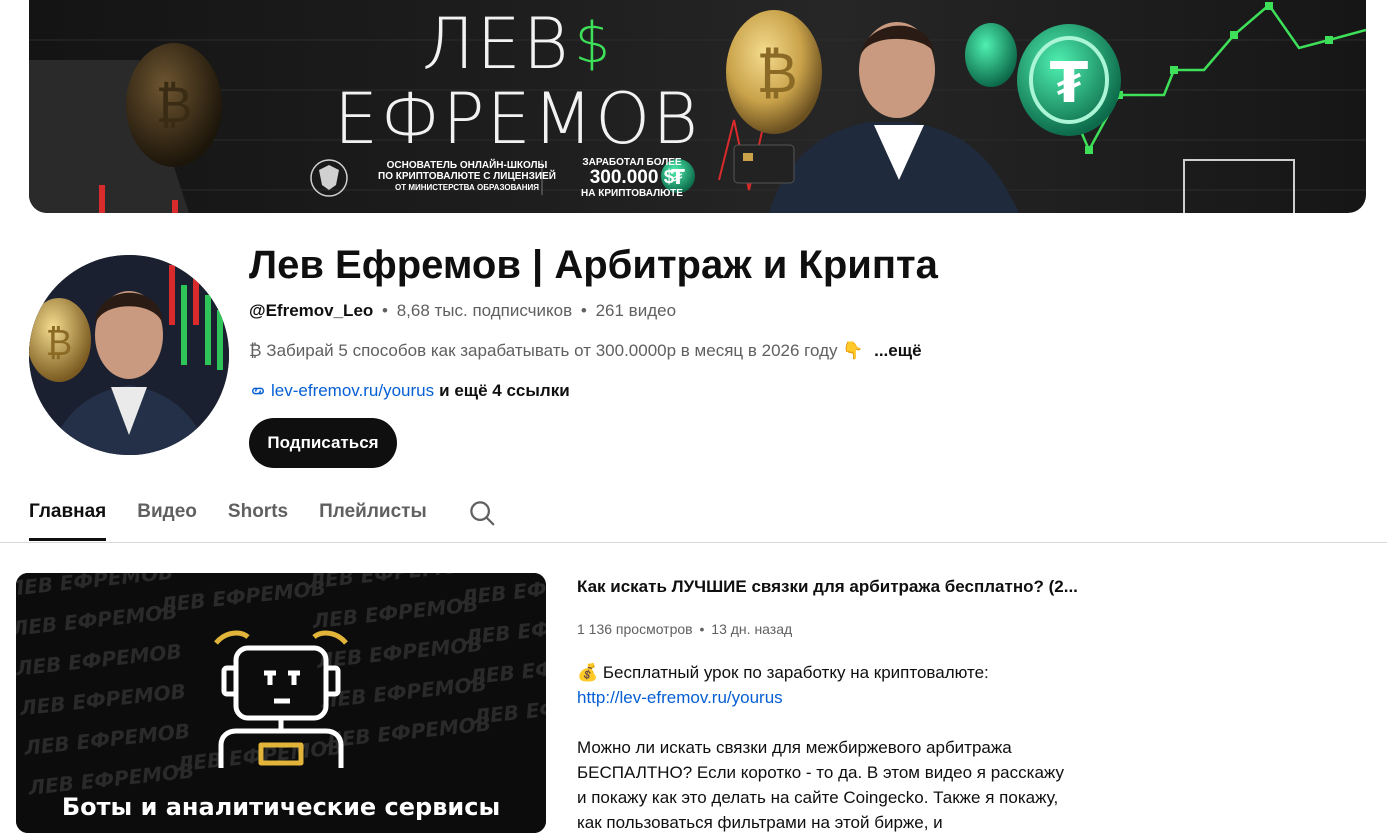 Image resolution: width=1387 pixels, height=835 pixels. I want to click on search-icon, so click(482, 513).